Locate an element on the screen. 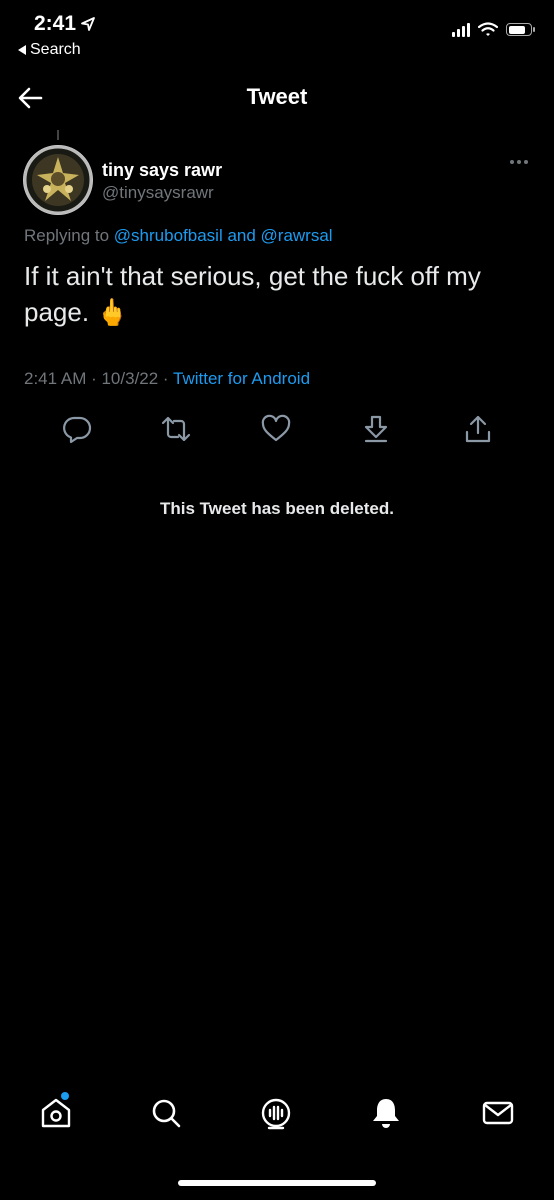 This screenshot has height=1200, width=554. username: @tinysaysrawr is located at coordinates (158, 193).